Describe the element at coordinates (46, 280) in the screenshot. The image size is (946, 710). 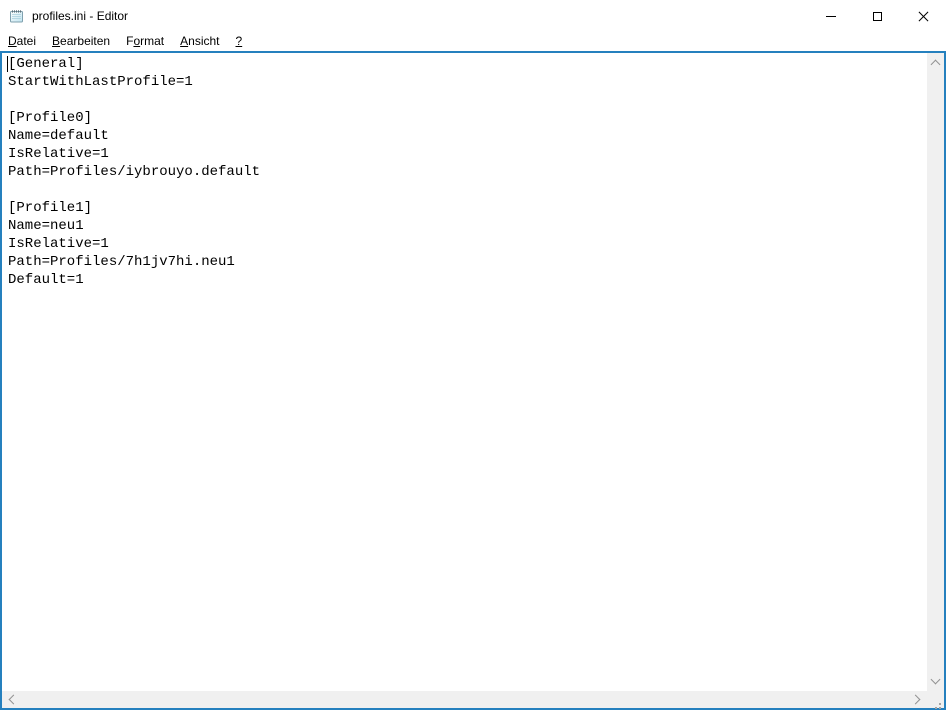
I see `text-line: Default=1` at that location.